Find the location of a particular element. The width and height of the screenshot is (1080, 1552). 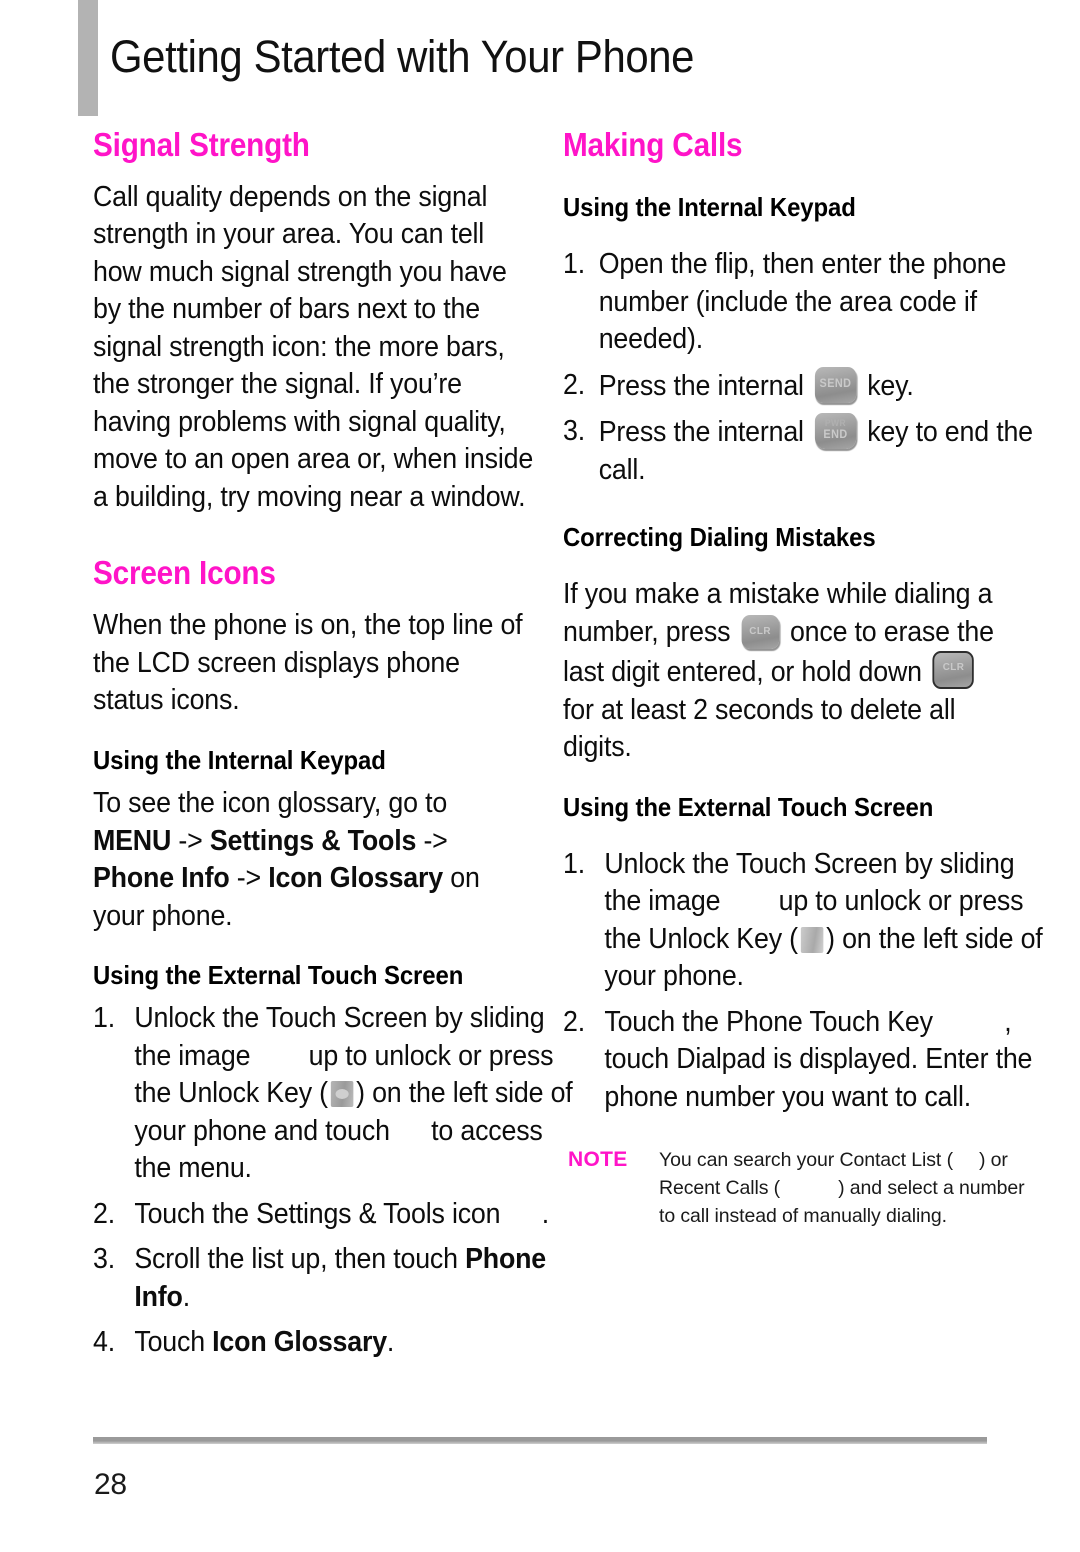

section-heading-screen-icons: Screen Icons is located at coordinates (184, 573).